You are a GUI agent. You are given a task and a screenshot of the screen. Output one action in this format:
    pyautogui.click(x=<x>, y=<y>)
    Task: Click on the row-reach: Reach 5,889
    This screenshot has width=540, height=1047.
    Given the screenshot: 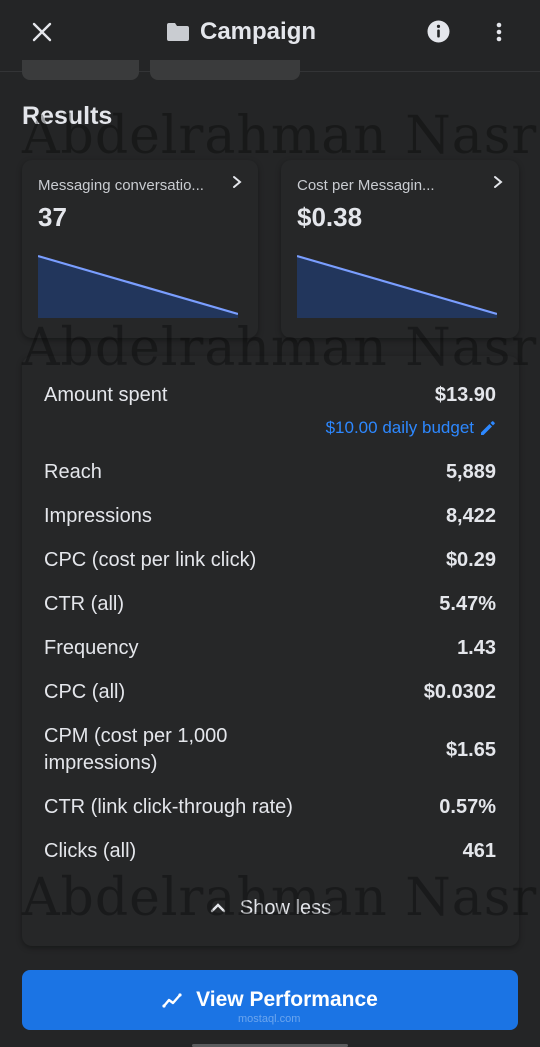 What is the action you would take?
    pyautogui.click(x=270, y=472)
    